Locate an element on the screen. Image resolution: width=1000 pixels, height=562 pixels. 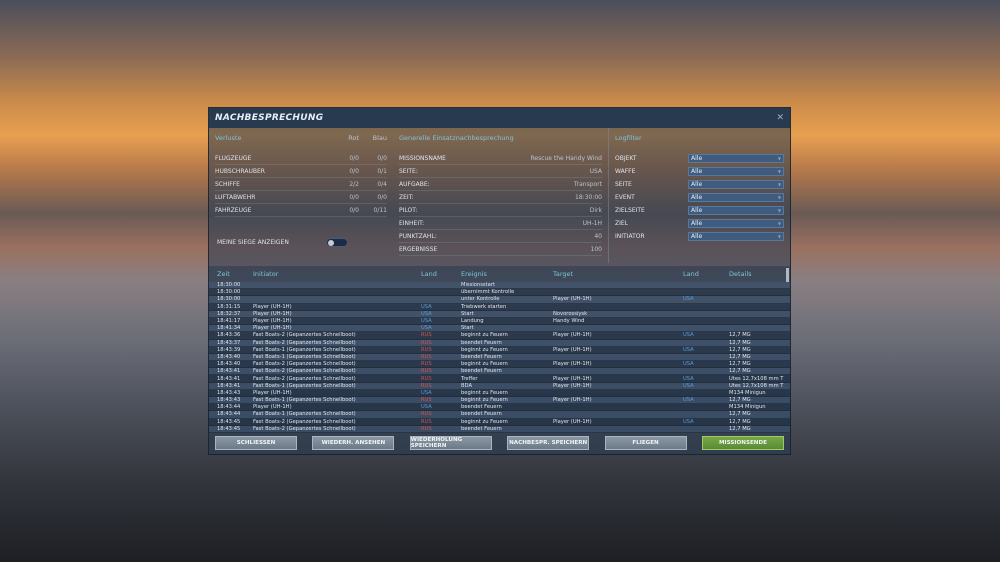
column-header: Target is located at coordinates (618, 274).